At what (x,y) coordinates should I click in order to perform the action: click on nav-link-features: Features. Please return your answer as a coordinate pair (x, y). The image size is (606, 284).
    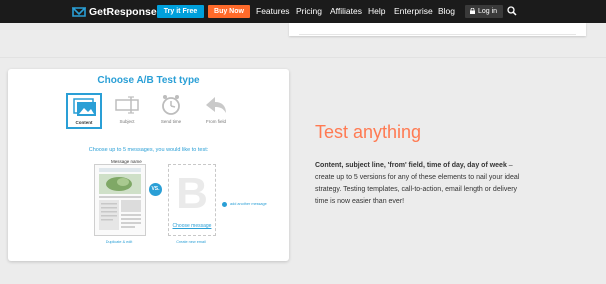
    Looking at the image, I should click on (273, 11).